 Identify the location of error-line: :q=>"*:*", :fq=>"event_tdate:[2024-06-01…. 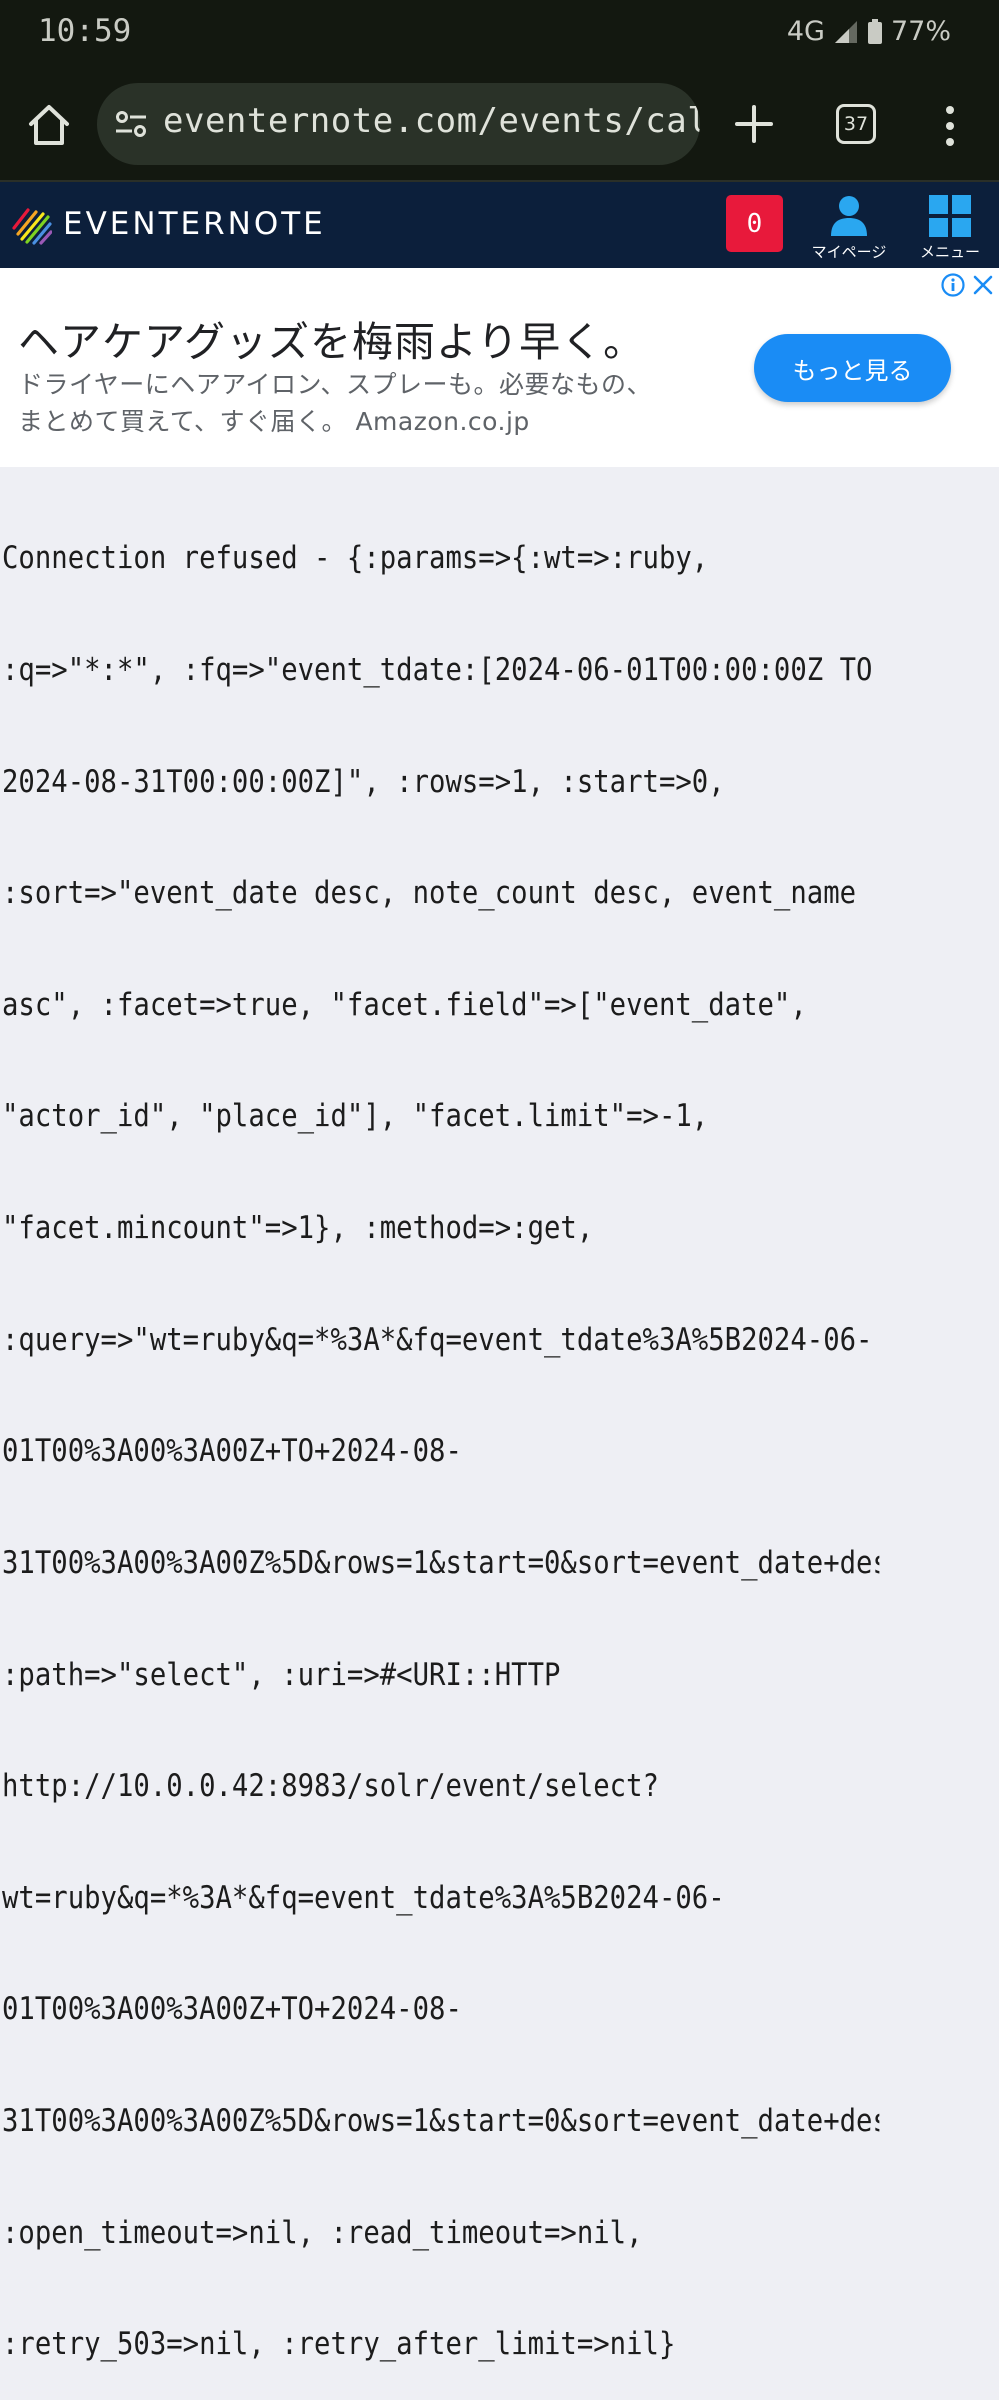
(437, 670).